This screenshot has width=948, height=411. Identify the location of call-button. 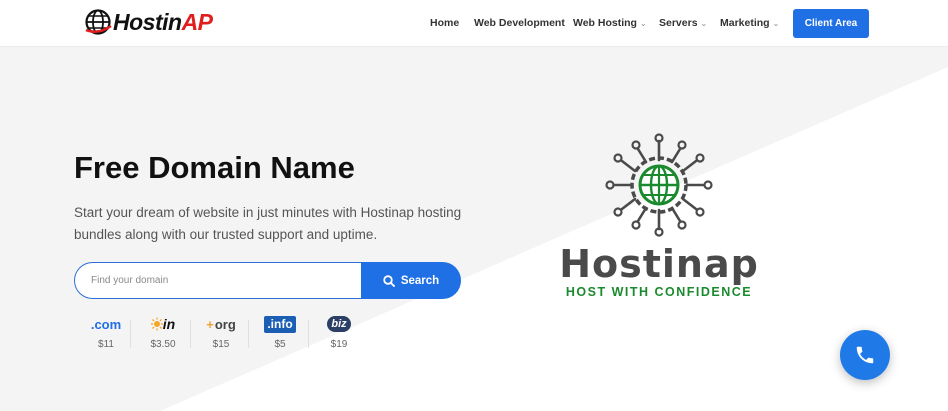
(865, 355).